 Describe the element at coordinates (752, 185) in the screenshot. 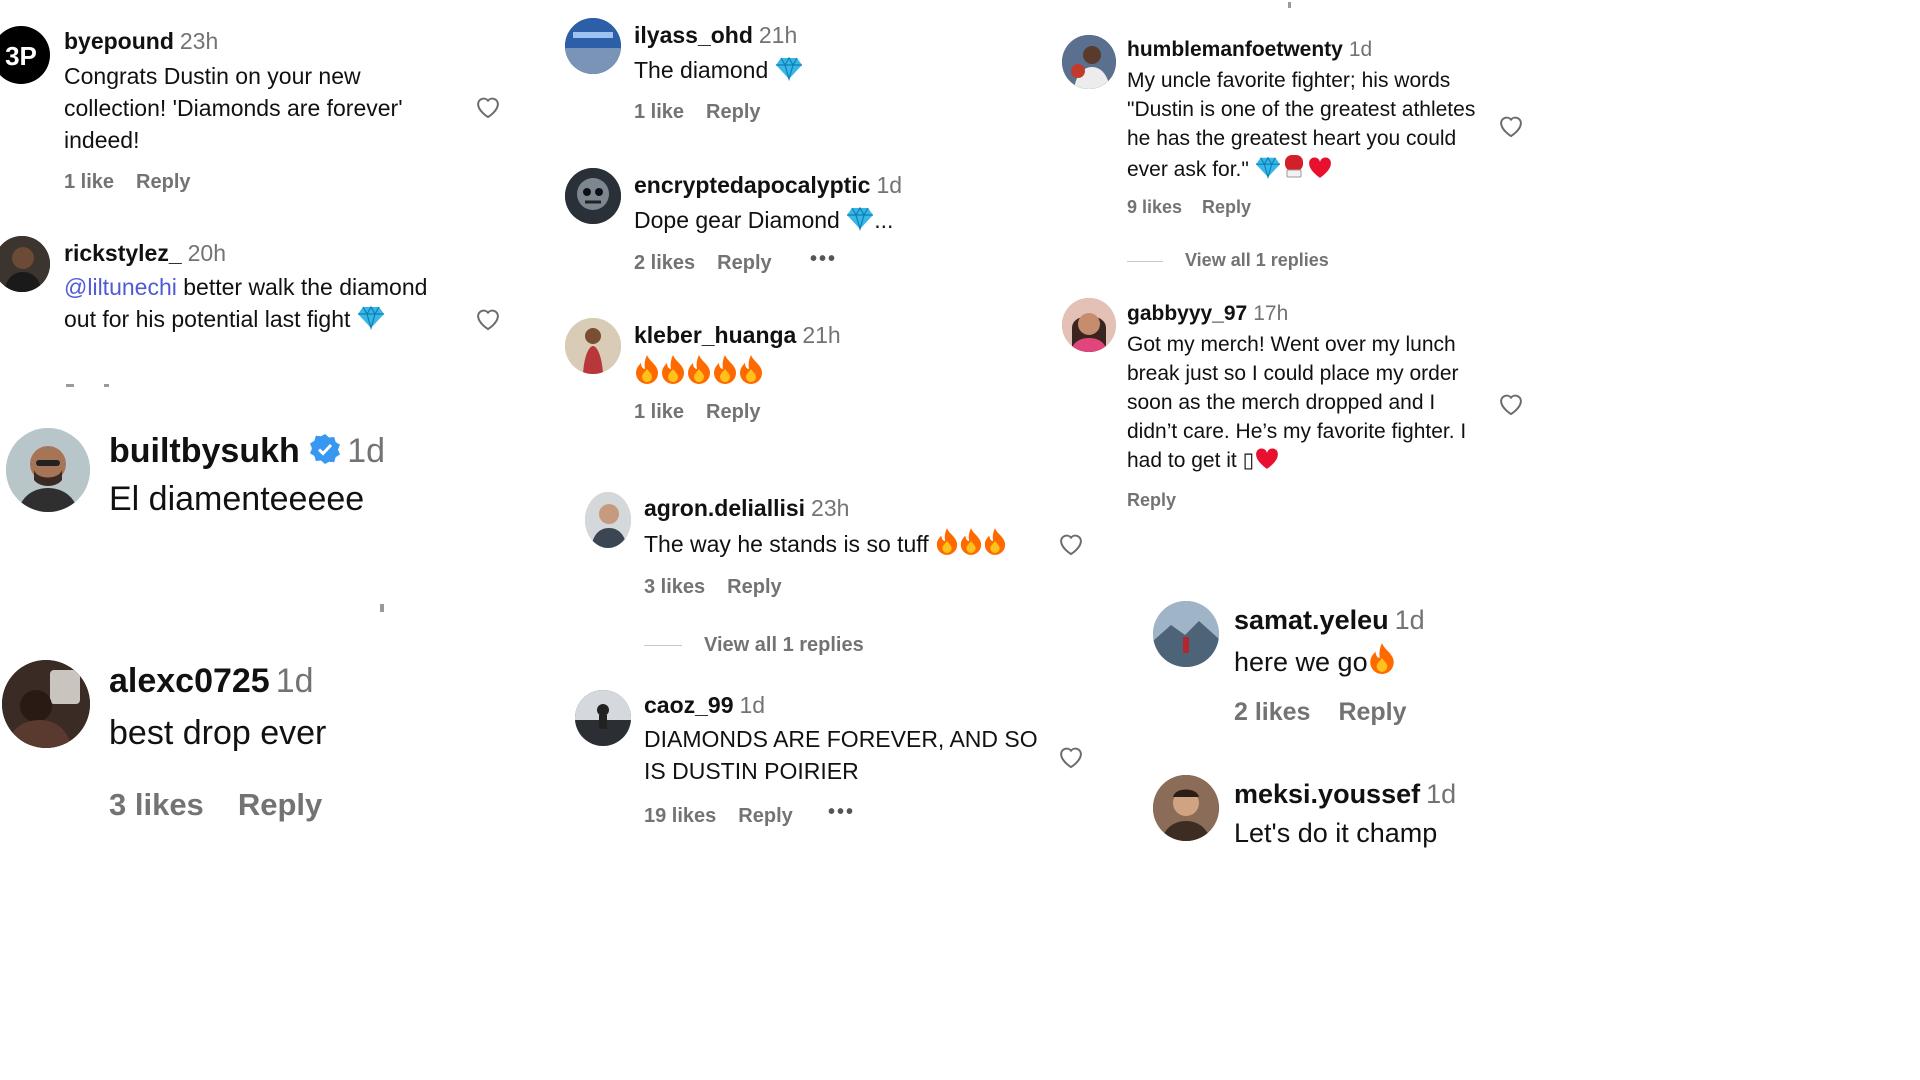

I see `username: encryptedapocalyptic` at that location.